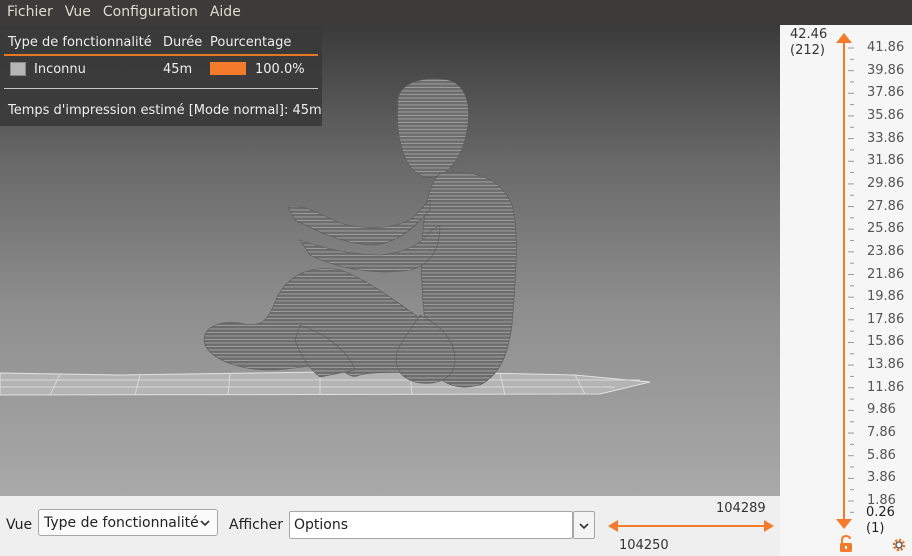  What do you see at coordinates (256, 525) in the screenshot?
I see `show-label: Afficher` at bounding box center [256, 525].